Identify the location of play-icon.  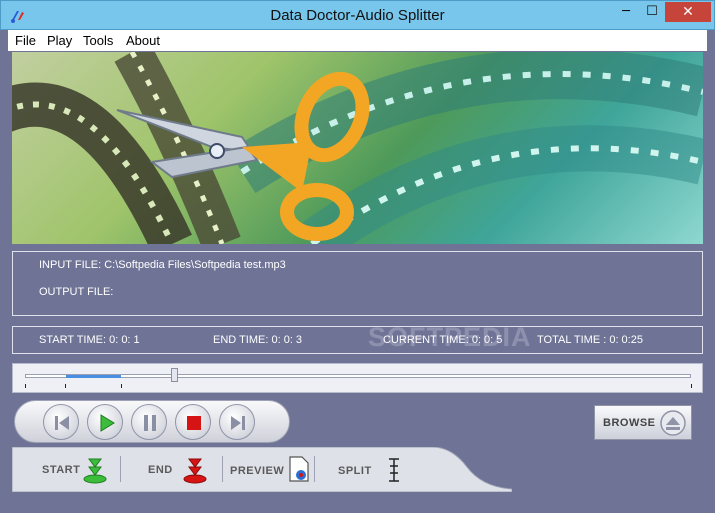
(107, 423).